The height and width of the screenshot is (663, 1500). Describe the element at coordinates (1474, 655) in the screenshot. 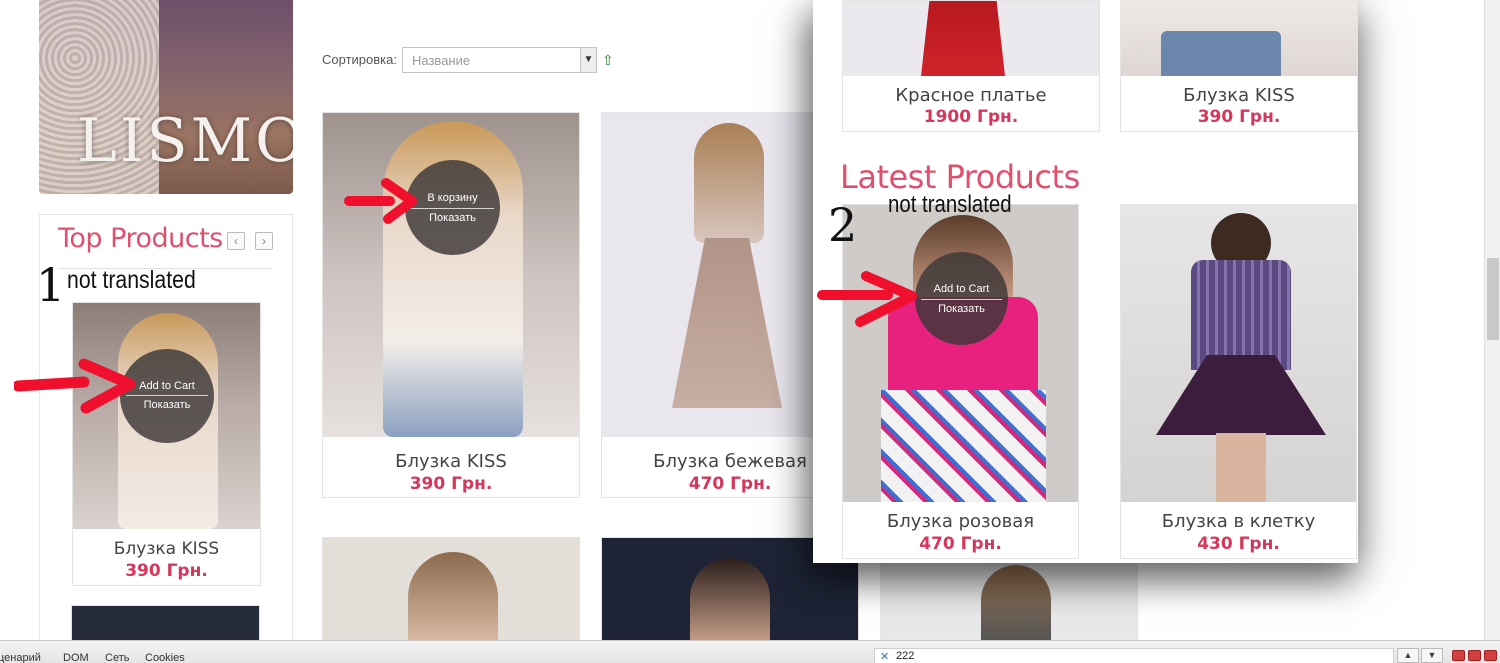

I see `restore-icon` at that location.